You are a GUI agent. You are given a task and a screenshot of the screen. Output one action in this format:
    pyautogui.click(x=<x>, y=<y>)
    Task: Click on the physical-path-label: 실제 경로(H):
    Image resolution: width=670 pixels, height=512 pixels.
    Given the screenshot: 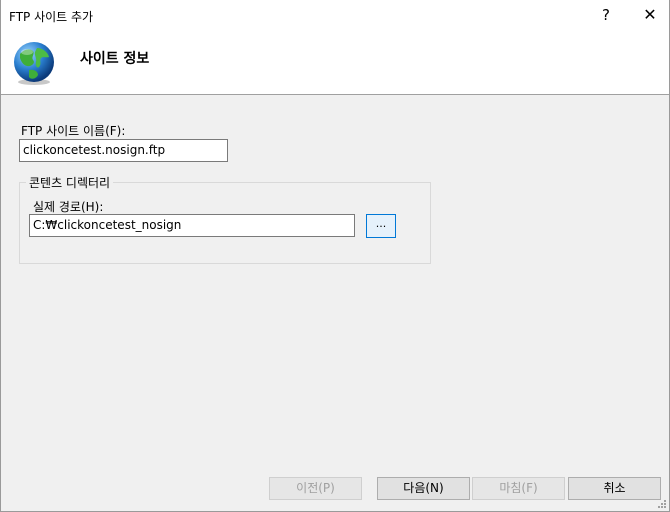 What is the action you would take?
    pyautogui.click(x=68, y=207)
    